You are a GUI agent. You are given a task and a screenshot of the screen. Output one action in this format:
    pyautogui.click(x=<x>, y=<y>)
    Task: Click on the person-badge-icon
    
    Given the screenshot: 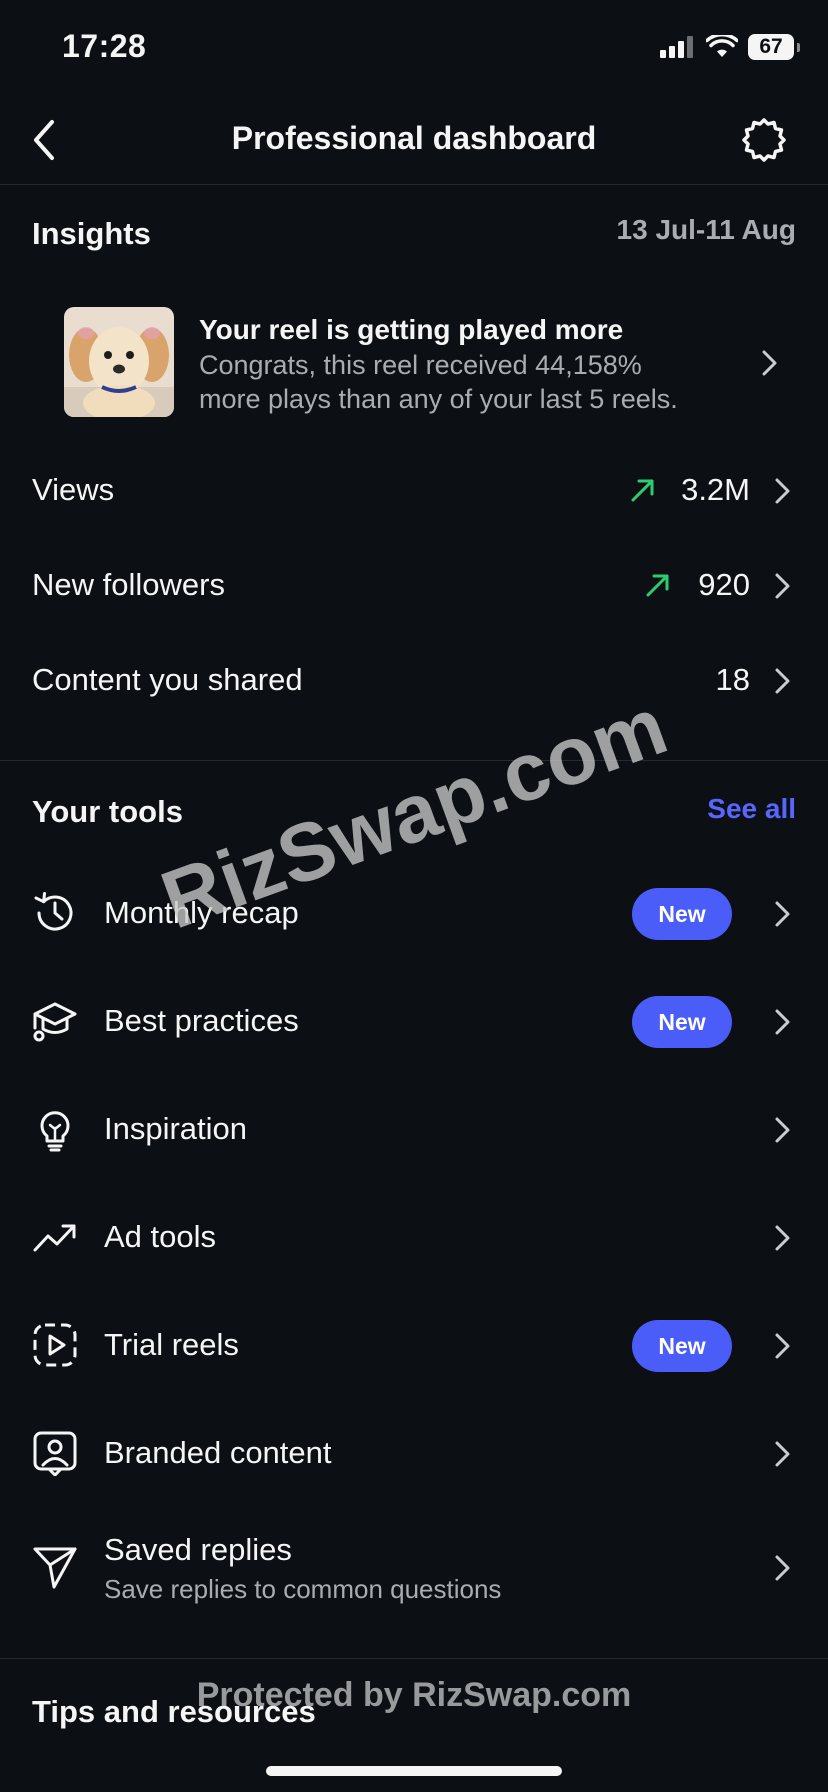 What is the action you would take?
    pyautogui.click(x=55, y=1453)
    